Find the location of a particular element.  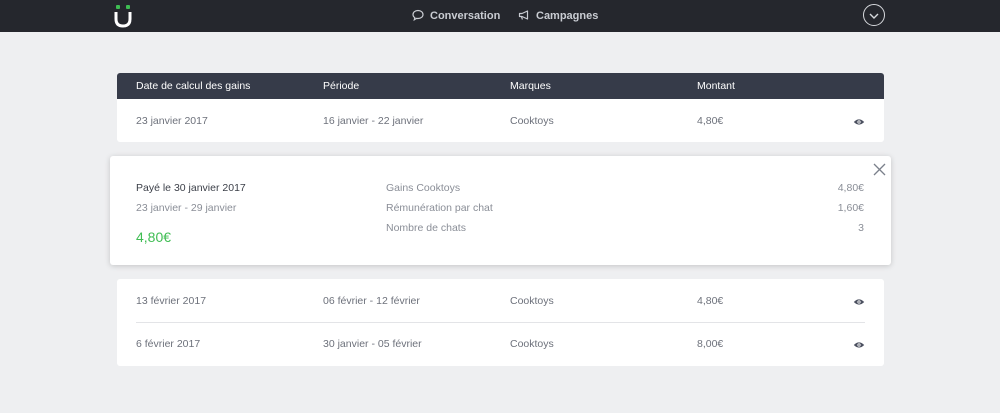

cell-amount: 8,00€ is located at coordinates (710, 344).